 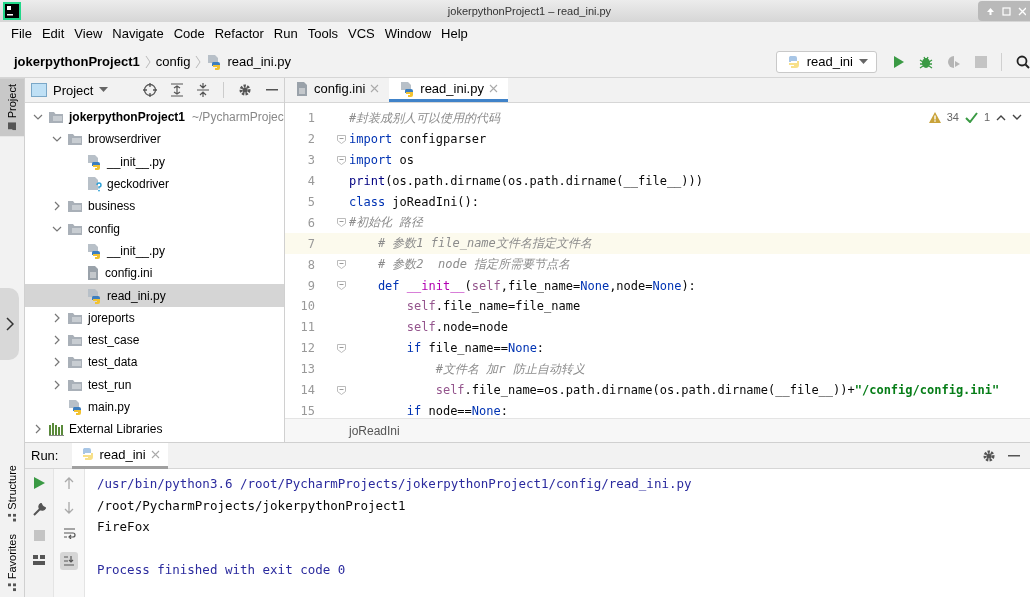 I want to click on editor-tab: read_ini.py, so click(x=448, y=90).